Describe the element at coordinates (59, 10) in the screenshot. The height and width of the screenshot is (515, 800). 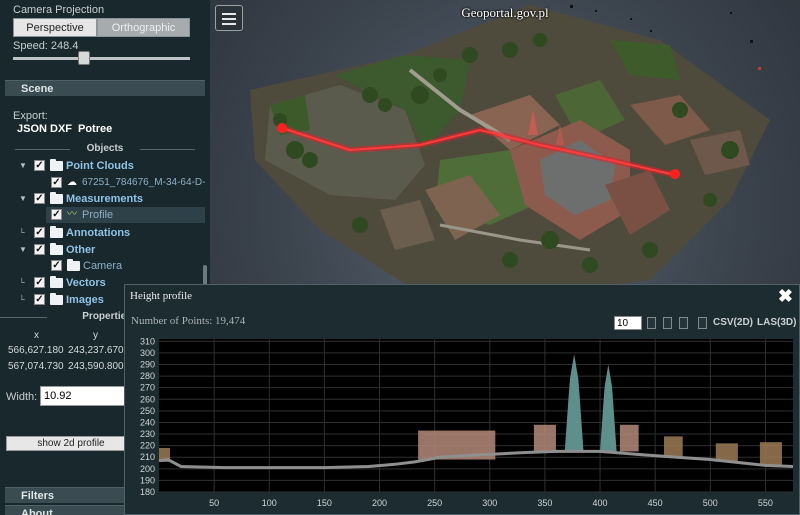
I see `camera-projection-label: Camera Projection` at that location.